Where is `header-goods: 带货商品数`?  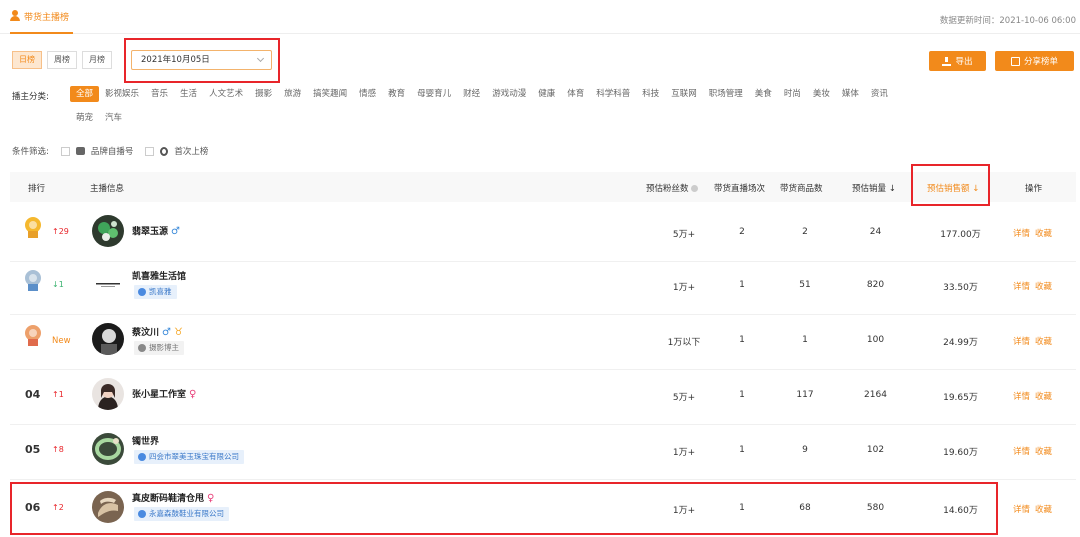
header-goods: 带货商品数 is located at coordinates (801, 188).